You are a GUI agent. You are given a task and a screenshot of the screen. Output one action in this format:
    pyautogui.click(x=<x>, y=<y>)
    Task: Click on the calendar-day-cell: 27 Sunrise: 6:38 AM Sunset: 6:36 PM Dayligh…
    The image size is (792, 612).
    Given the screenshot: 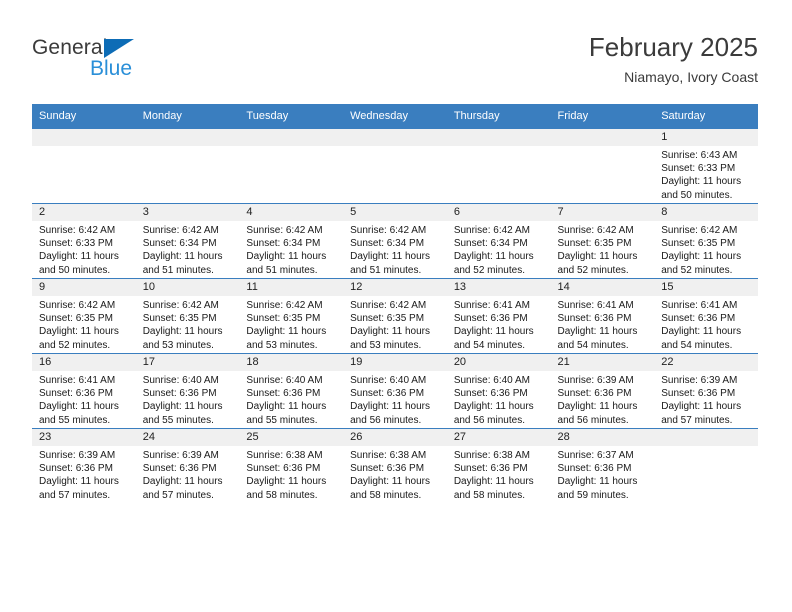 What is the action you would take?
    pyautogui.click(x=498, y=465)
    